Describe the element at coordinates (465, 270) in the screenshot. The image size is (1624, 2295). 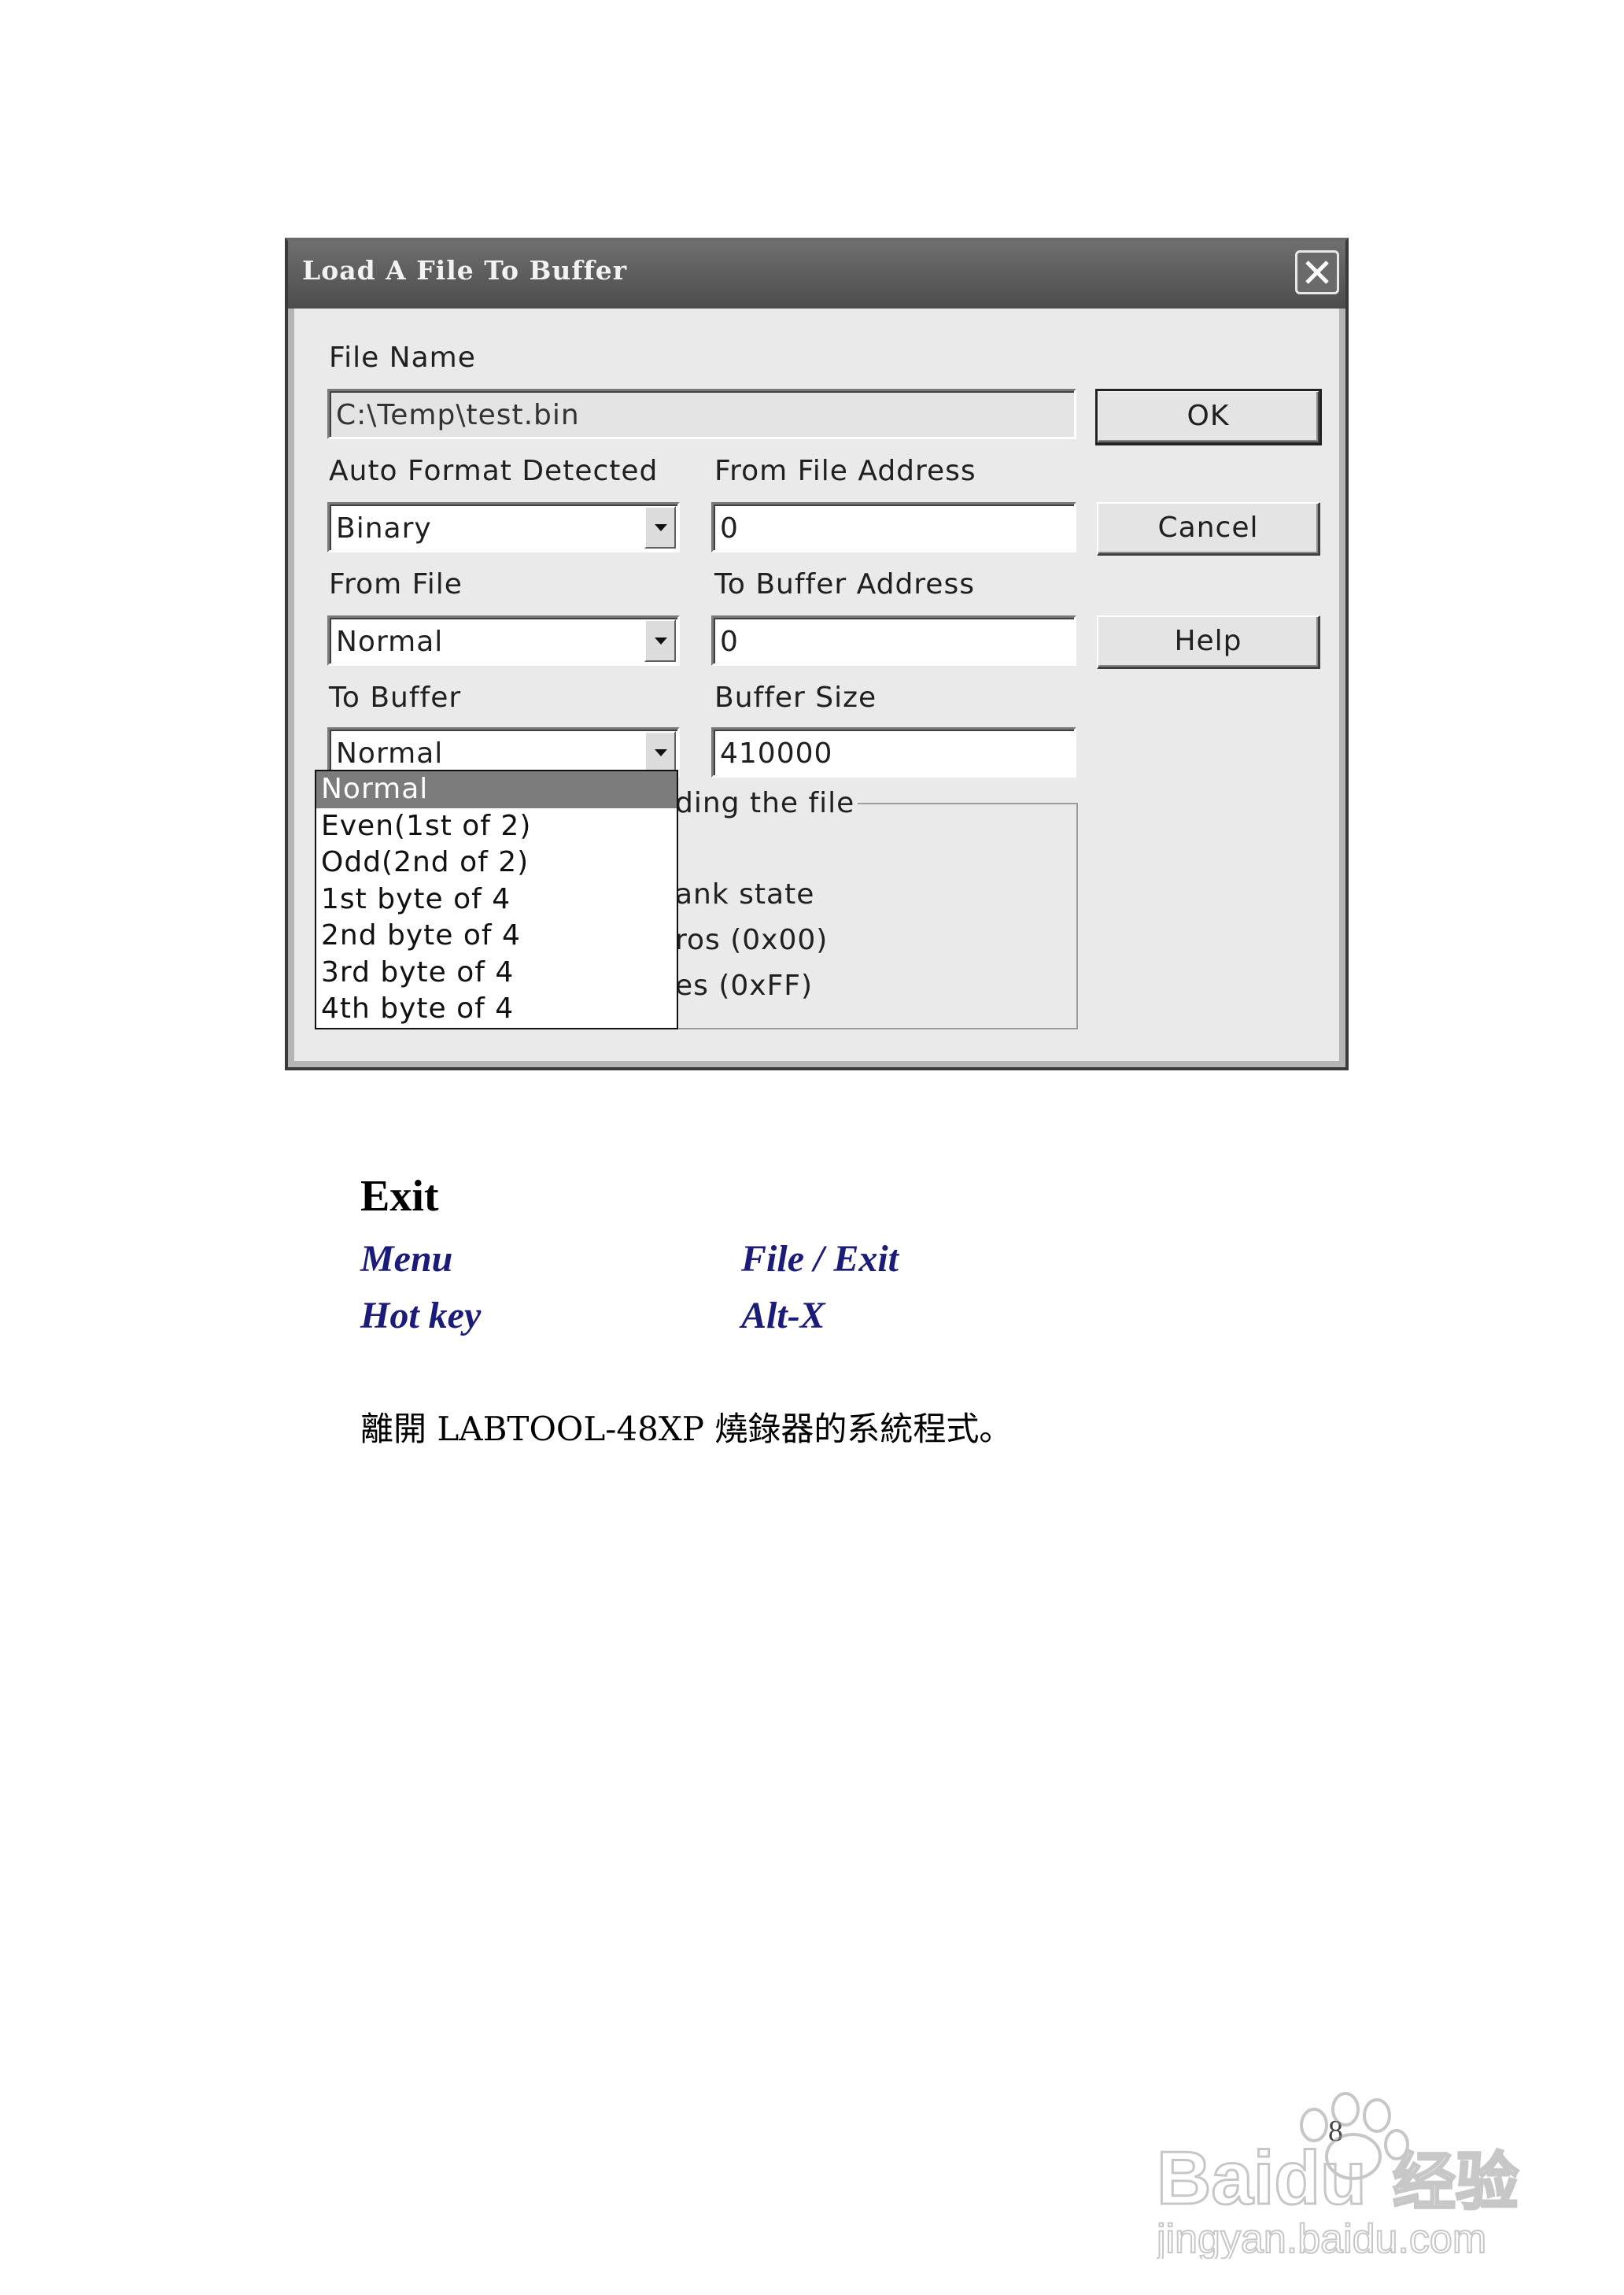
I see `dialog-title: Load A File To Buffer` at that location.